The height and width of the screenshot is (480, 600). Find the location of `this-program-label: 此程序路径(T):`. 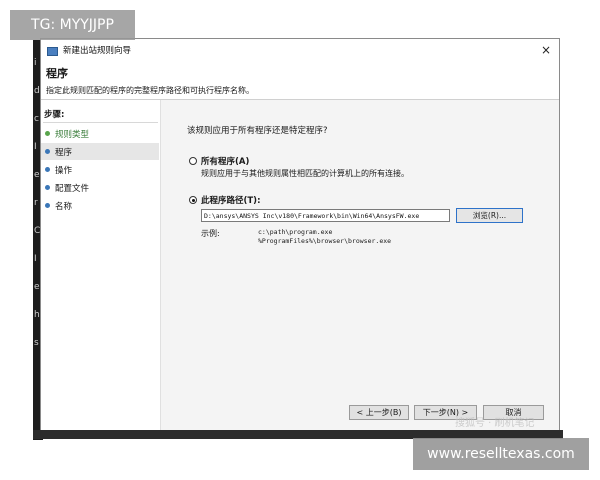

this-program-label: 此程序路径(T): is located at coordinates (230, 200).